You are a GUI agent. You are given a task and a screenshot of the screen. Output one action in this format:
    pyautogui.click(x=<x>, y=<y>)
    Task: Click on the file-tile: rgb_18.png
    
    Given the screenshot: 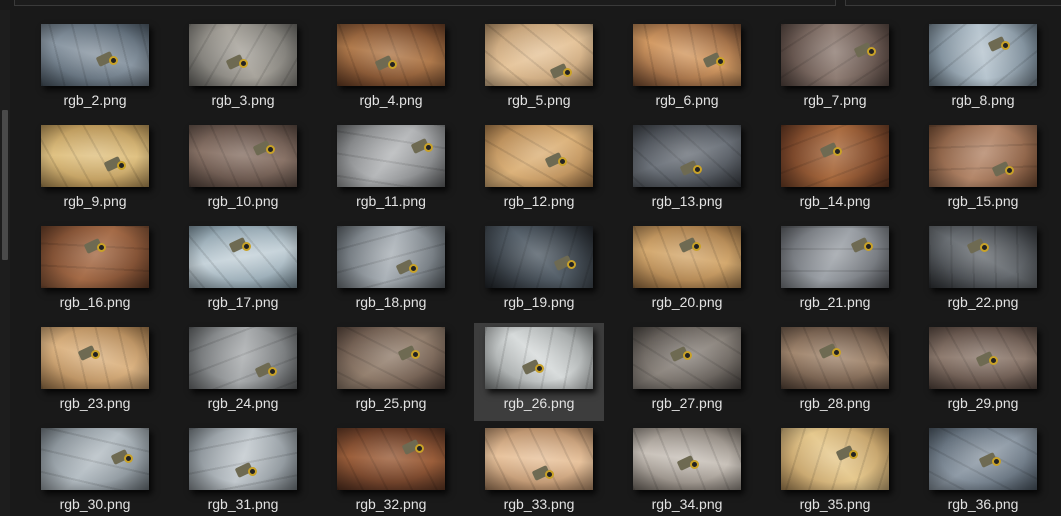 What is the action you would take?
    pyautogui.click(x=391, y=271)
    